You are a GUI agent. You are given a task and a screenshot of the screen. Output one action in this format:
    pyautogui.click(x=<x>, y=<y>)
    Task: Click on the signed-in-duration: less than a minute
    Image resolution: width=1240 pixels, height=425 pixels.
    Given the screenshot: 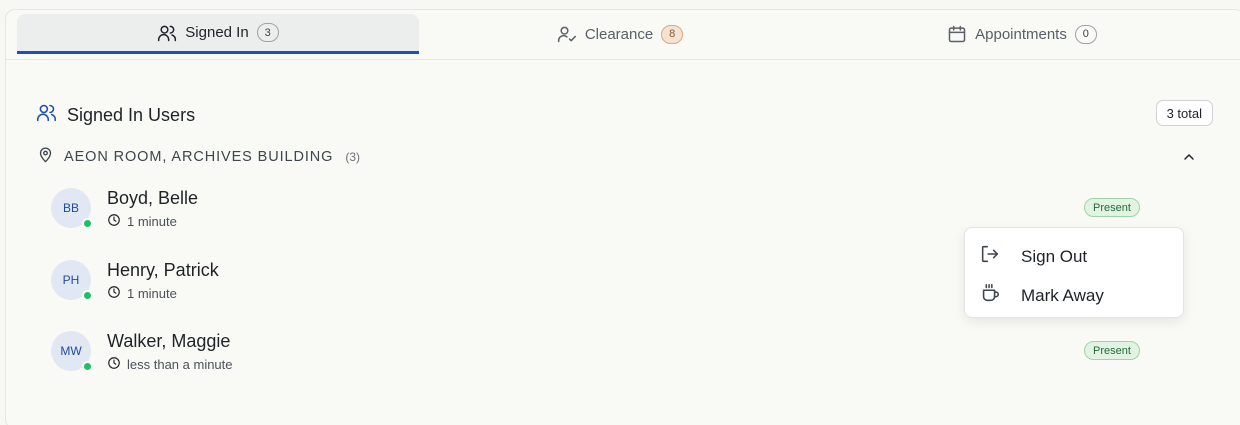 What is the action you would take?
    pyautogui.click(x=170, y=364)
    